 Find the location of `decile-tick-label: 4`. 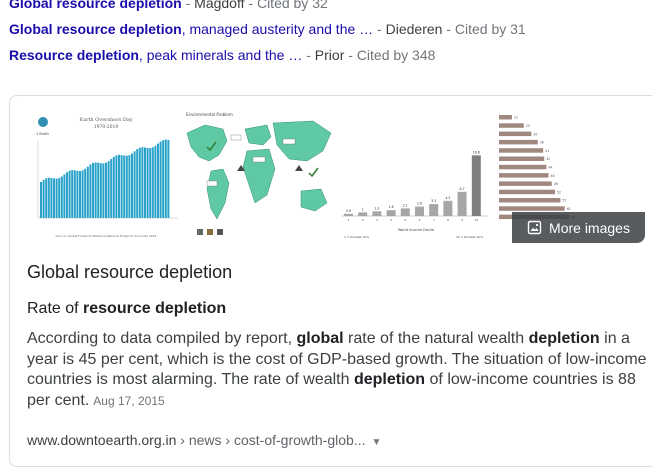

decile-tick-label: 4 is located at coordinates (391, 220).